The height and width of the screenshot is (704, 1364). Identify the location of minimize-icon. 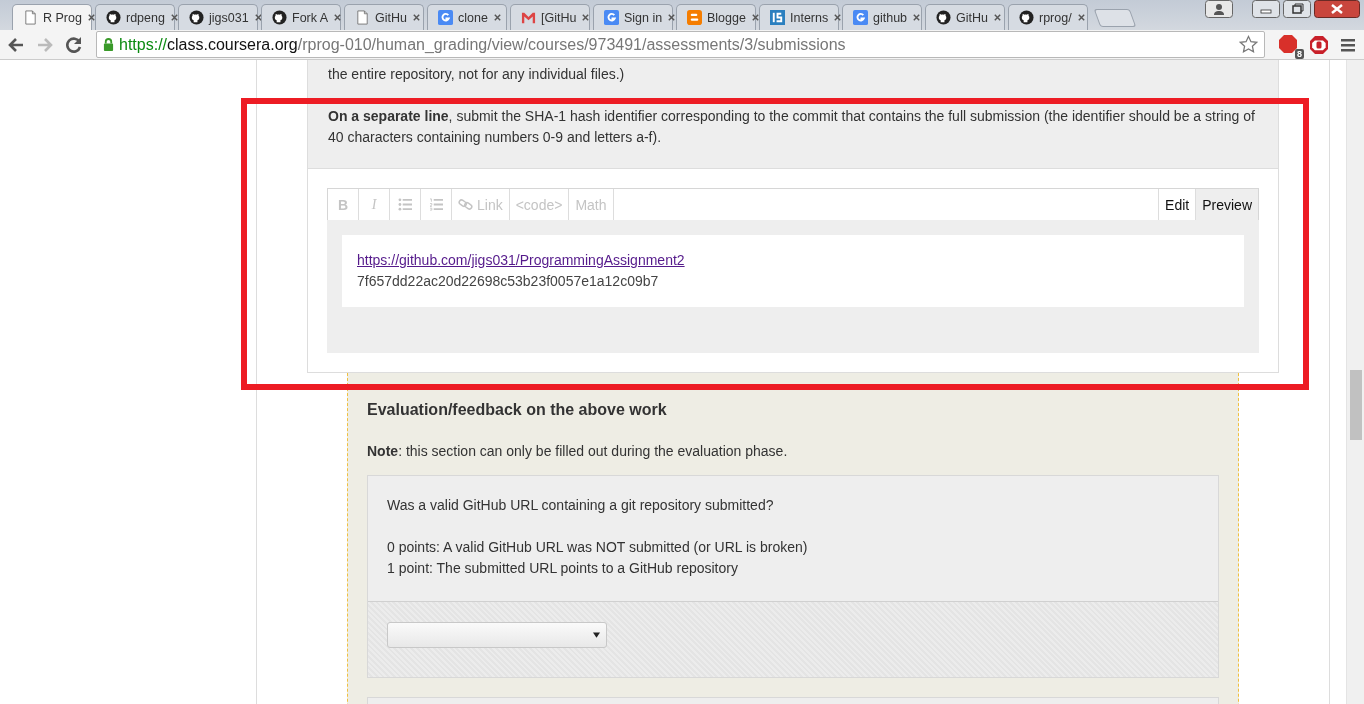
(1266, 9).